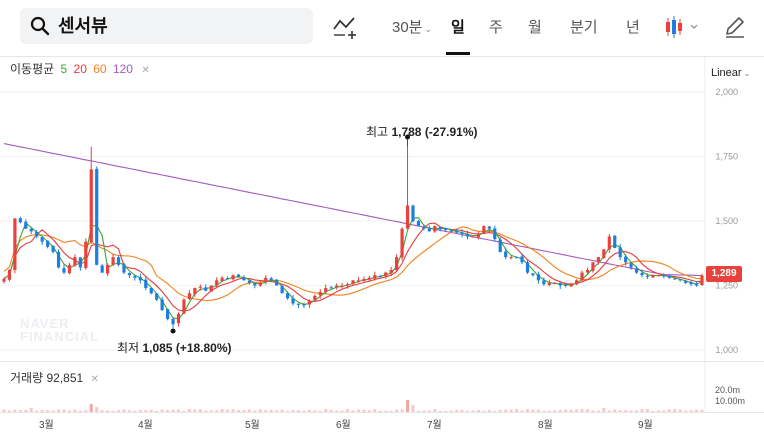 This screenshot has height=433, width=764. Describe the element at coordinates (458, 28) in the screenshot. I see `tab-day: 일` at that location.